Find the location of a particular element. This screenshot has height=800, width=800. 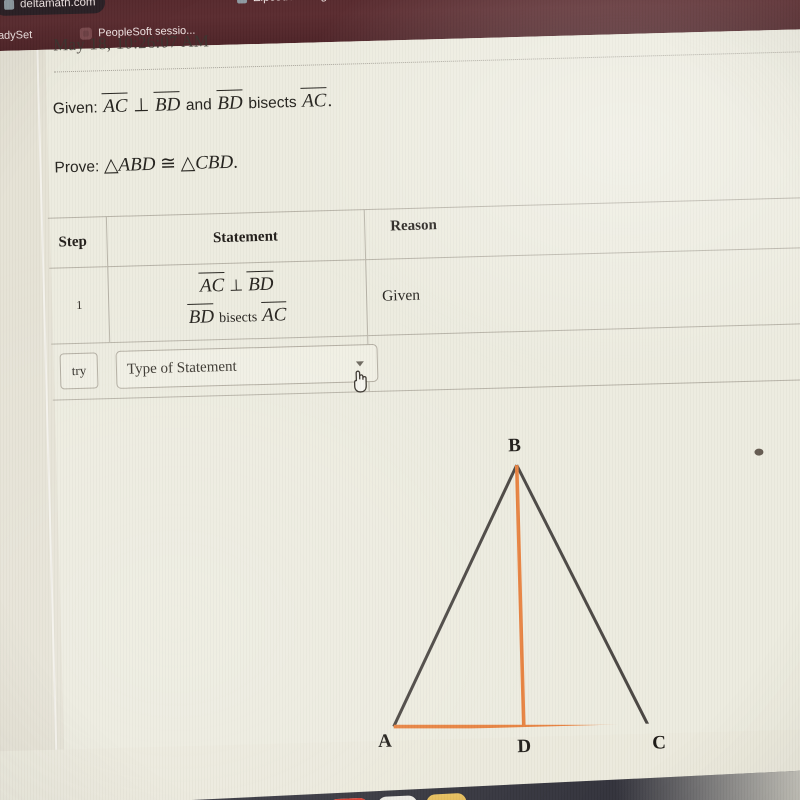

row-step-number: 1 is located at coordinates (79, 304).